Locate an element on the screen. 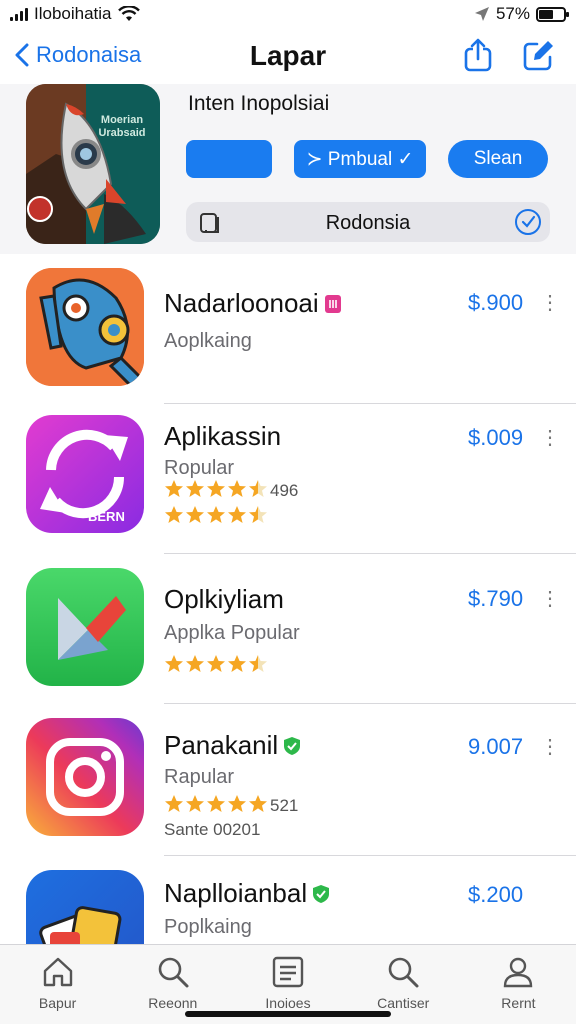 The width and height of the screenshot is (576, 1024). tab-profile: Rernt is located at coordinates (518, 984).